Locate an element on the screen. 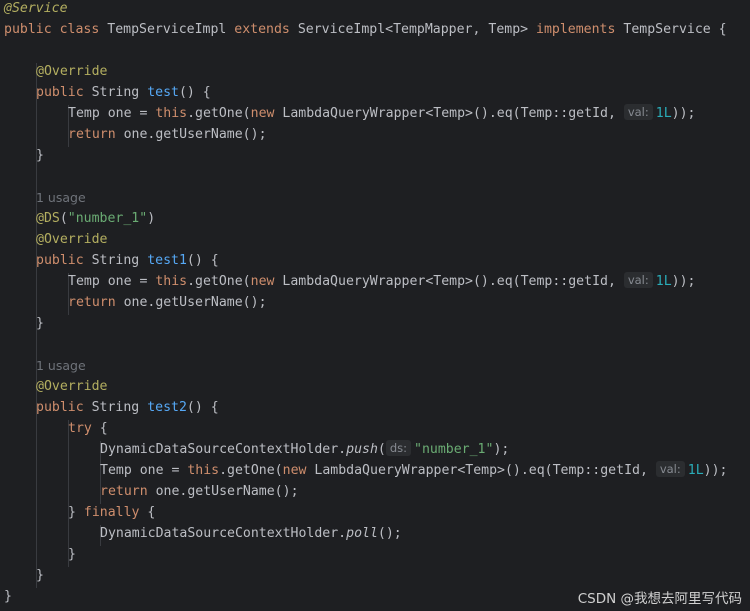  csdn-watermark: CSDN @我想去阿里写代码 is located at coordinates (659, 599).